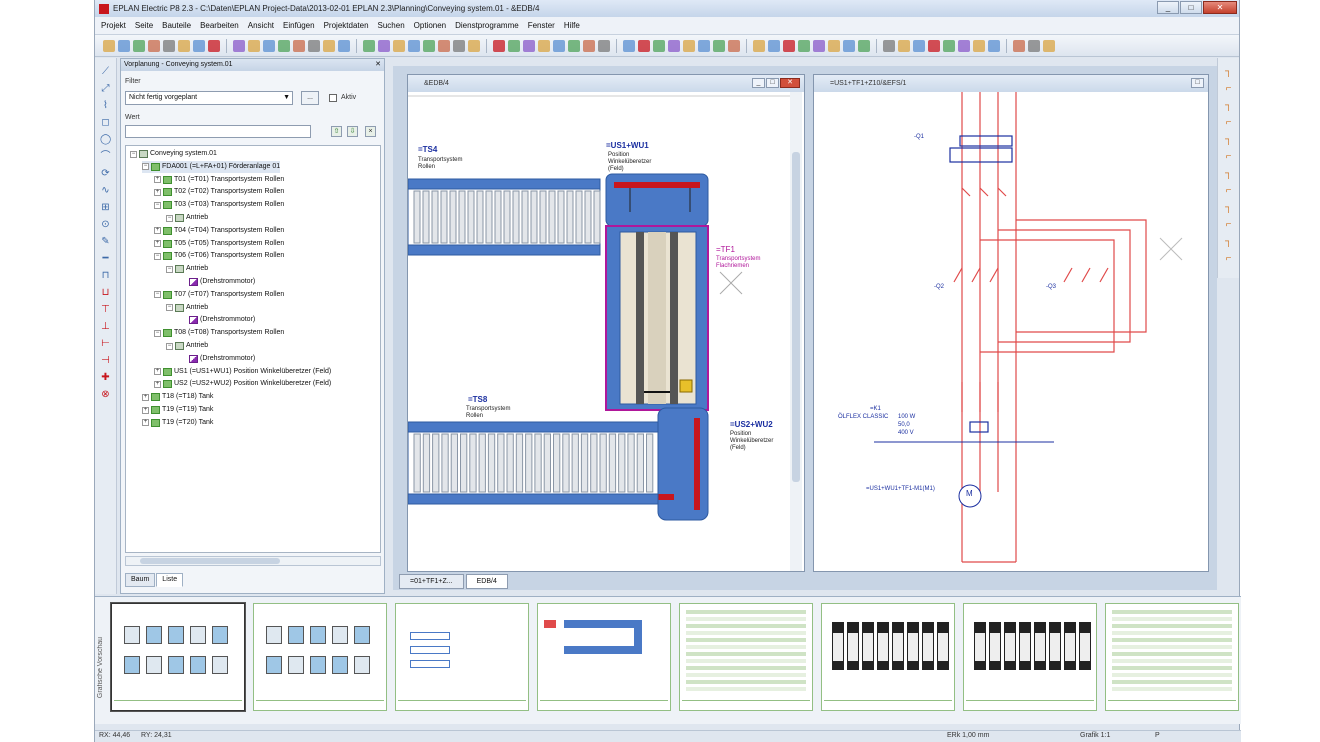 This screenshot has width=1320, height=742. I want to click on draw-tool-icon: ⊙, so click(105, 224).